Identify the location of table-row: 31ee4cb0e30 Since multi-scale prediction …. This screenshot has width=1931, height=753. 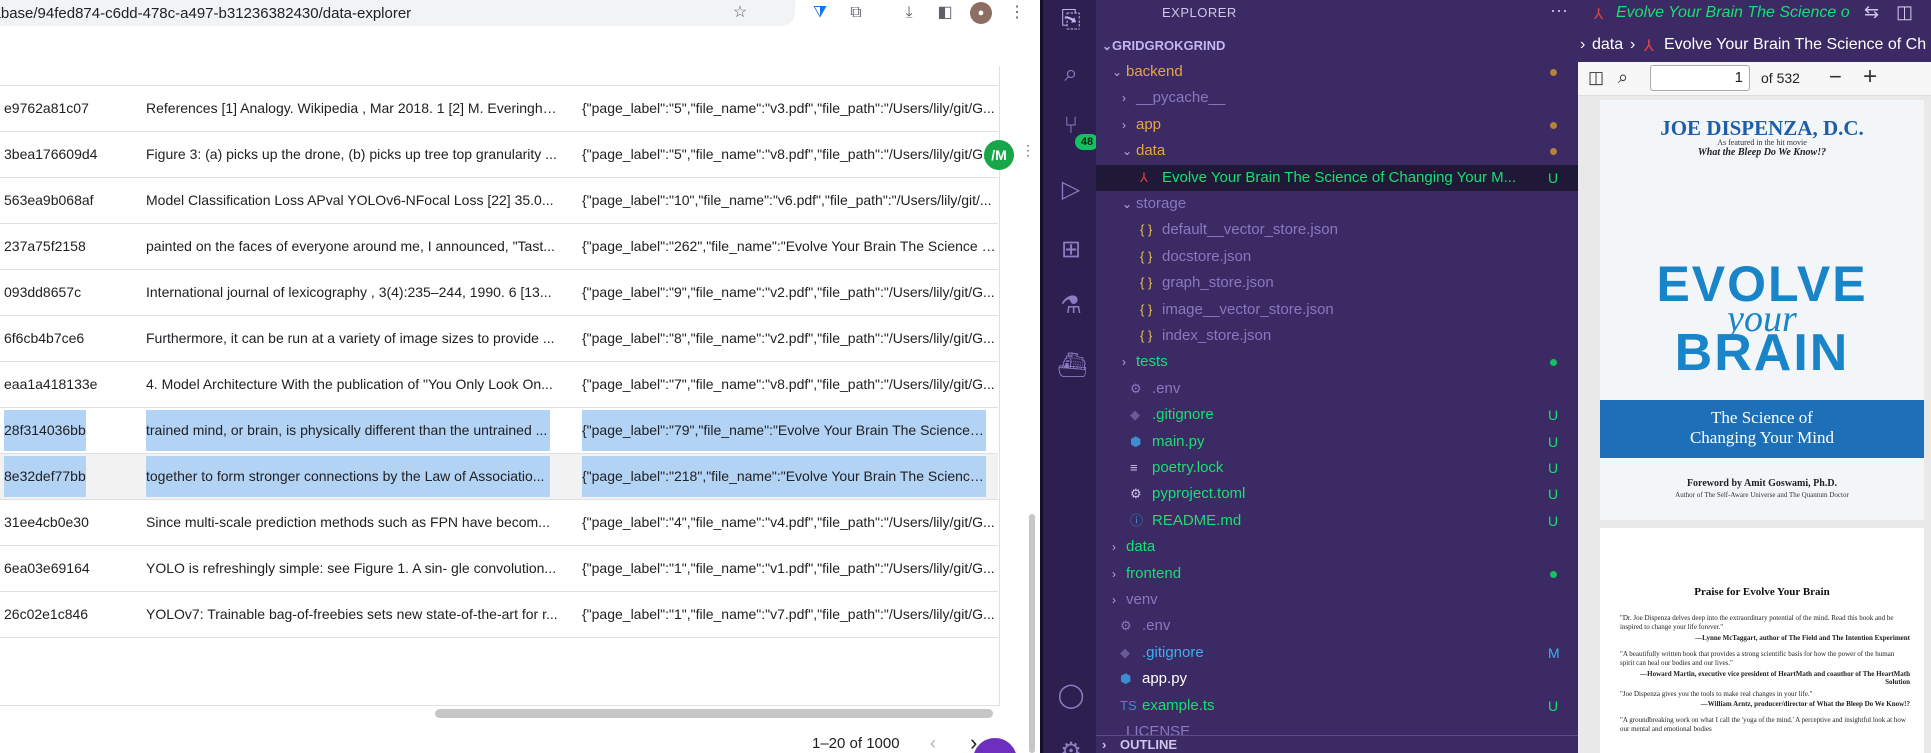
(499, 523).